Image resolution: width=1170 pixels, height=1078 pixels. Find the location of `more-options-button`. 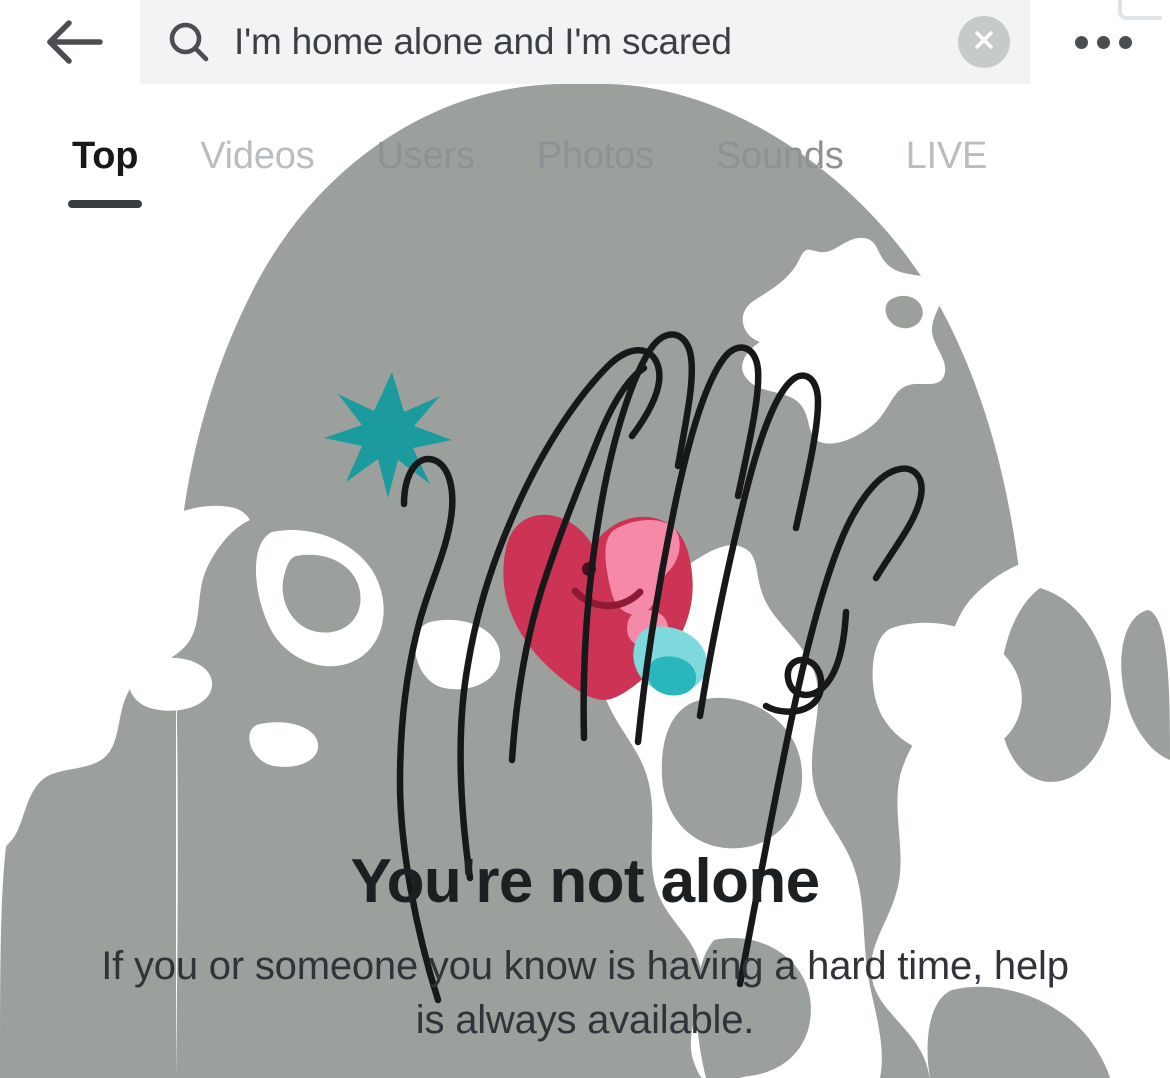

more-options-button is located at coordinates (1103, 42).